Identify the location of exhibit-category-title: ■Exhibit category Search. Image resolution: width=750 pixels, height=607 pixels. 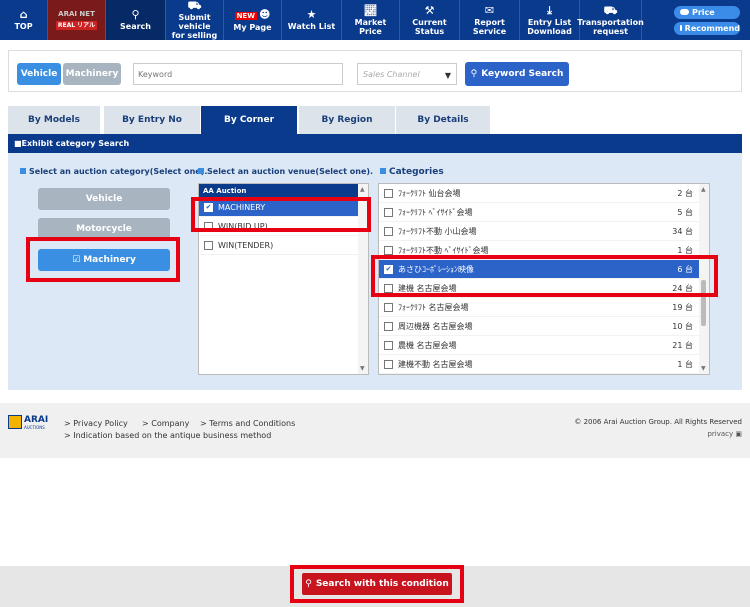
(375, 143).